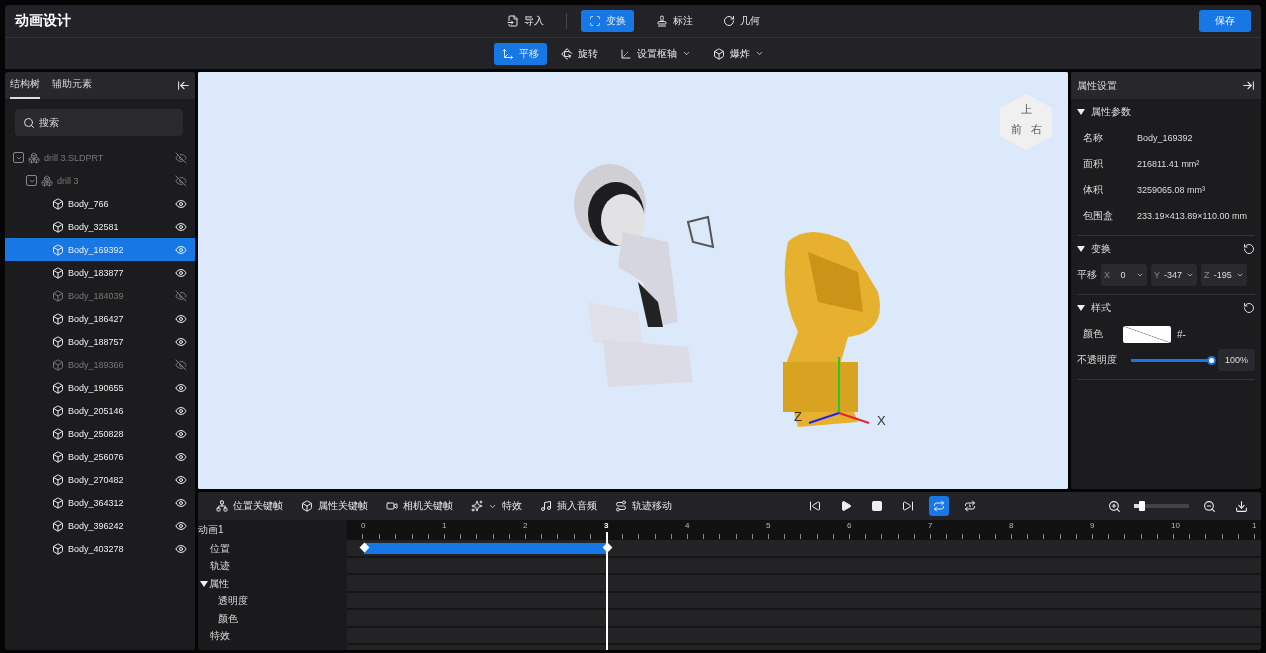 This screenshot has width=1266, height=653. I want to click on opacity-value: 100%, so click(1236, 360).